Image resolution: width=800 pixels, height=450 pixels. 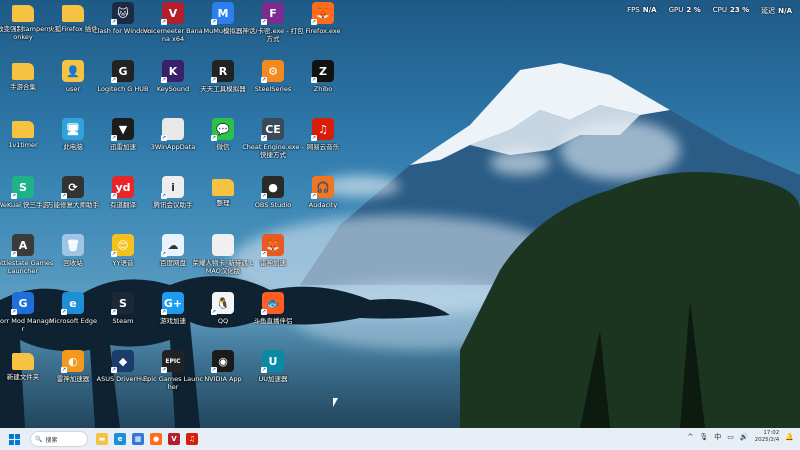 I want to click on recycle-bin-icon: 🗑, so click(x=73, y=245).